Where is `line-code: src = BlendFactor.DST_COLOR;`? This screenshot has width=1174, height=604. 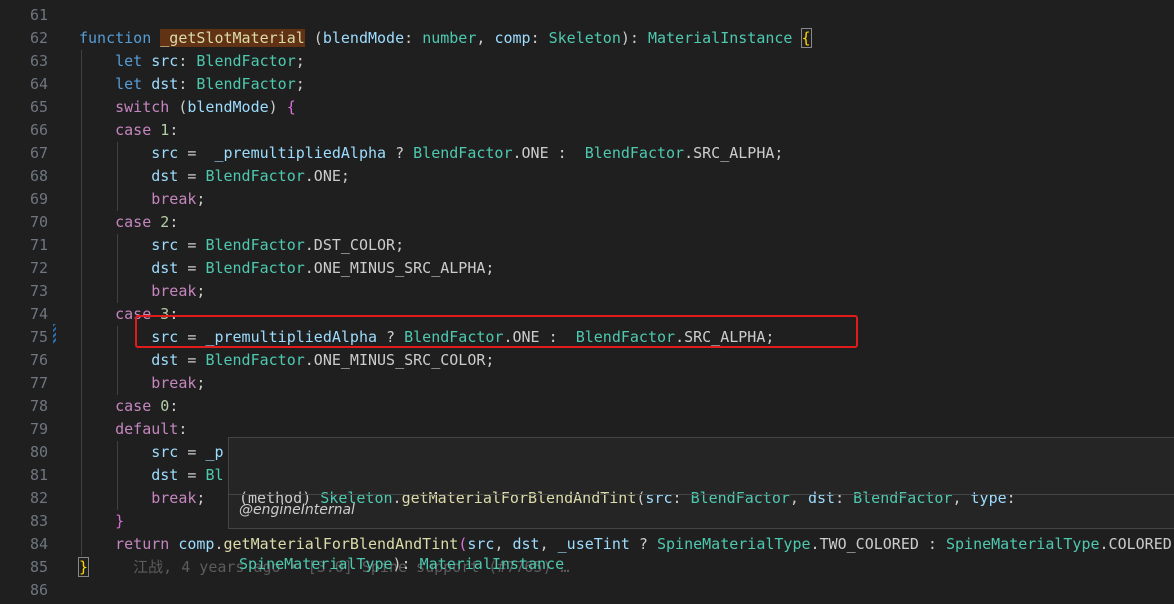
line-code: src = BlendFactor.DST_COLOR; is located at coordinates (241, 245).